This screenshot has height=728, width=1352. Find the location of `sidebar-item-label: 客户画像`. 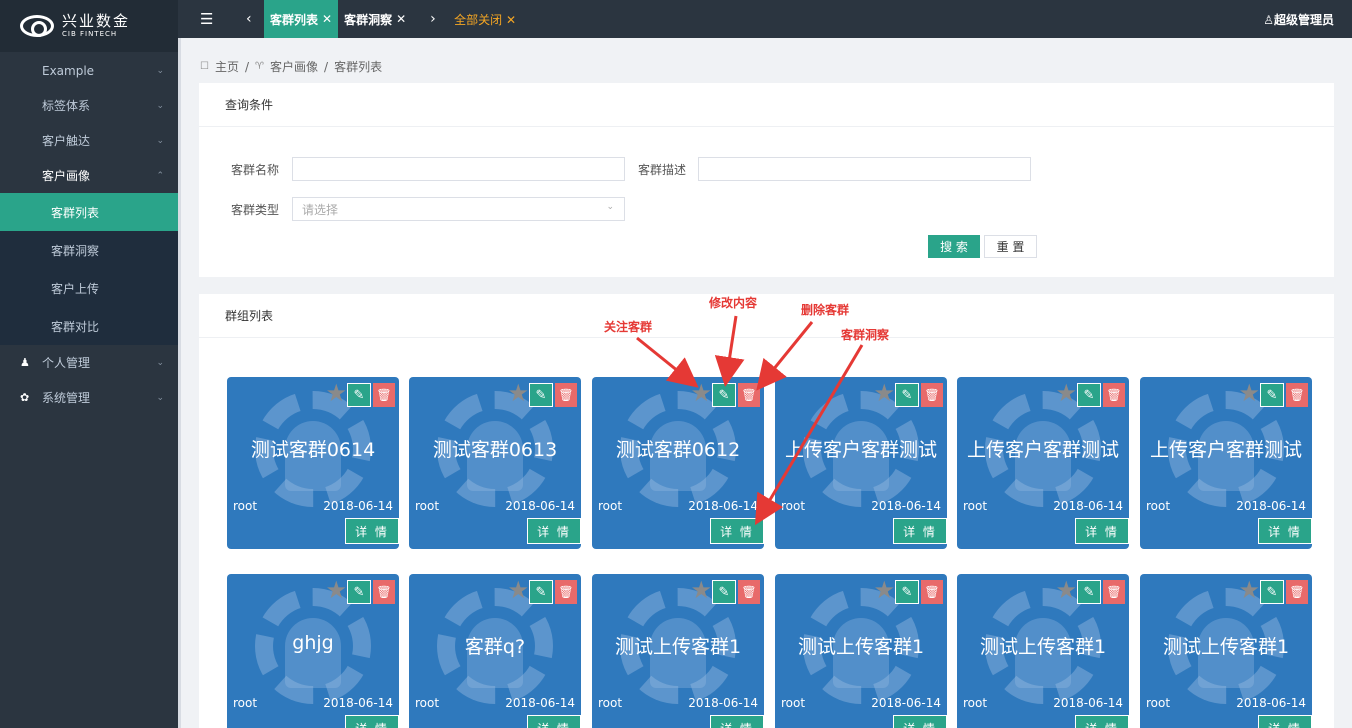

sidebar-item-label: 客户画像 is located at coordinates (66, 176).